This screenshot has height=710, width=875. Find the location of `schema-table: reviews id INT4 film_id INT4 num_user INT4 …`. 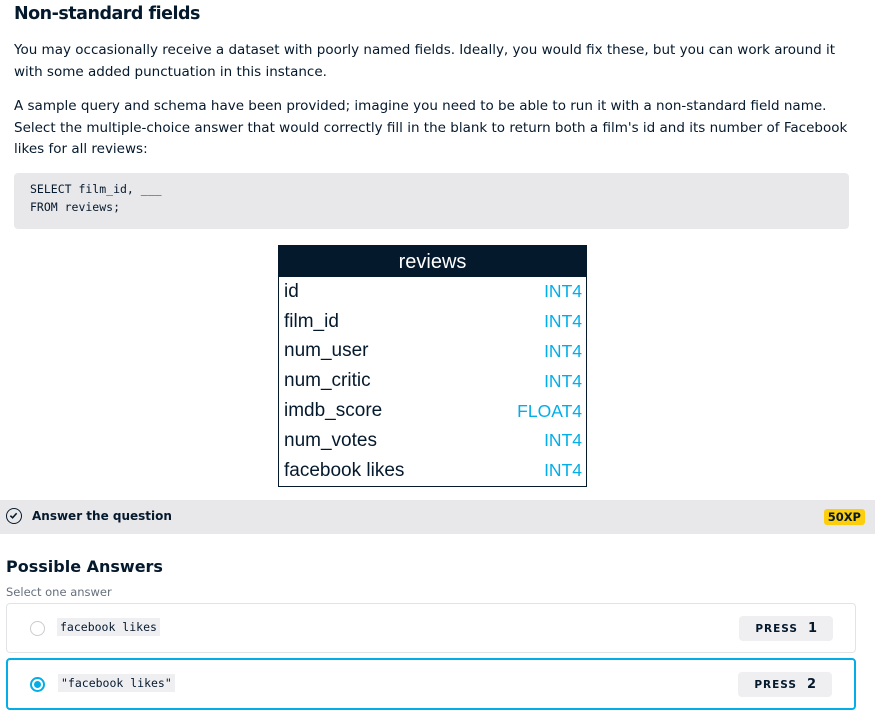

schema-table: reviews id INT4 film_id INT4 num_user INT4 … is located at coordinates (432, 366).